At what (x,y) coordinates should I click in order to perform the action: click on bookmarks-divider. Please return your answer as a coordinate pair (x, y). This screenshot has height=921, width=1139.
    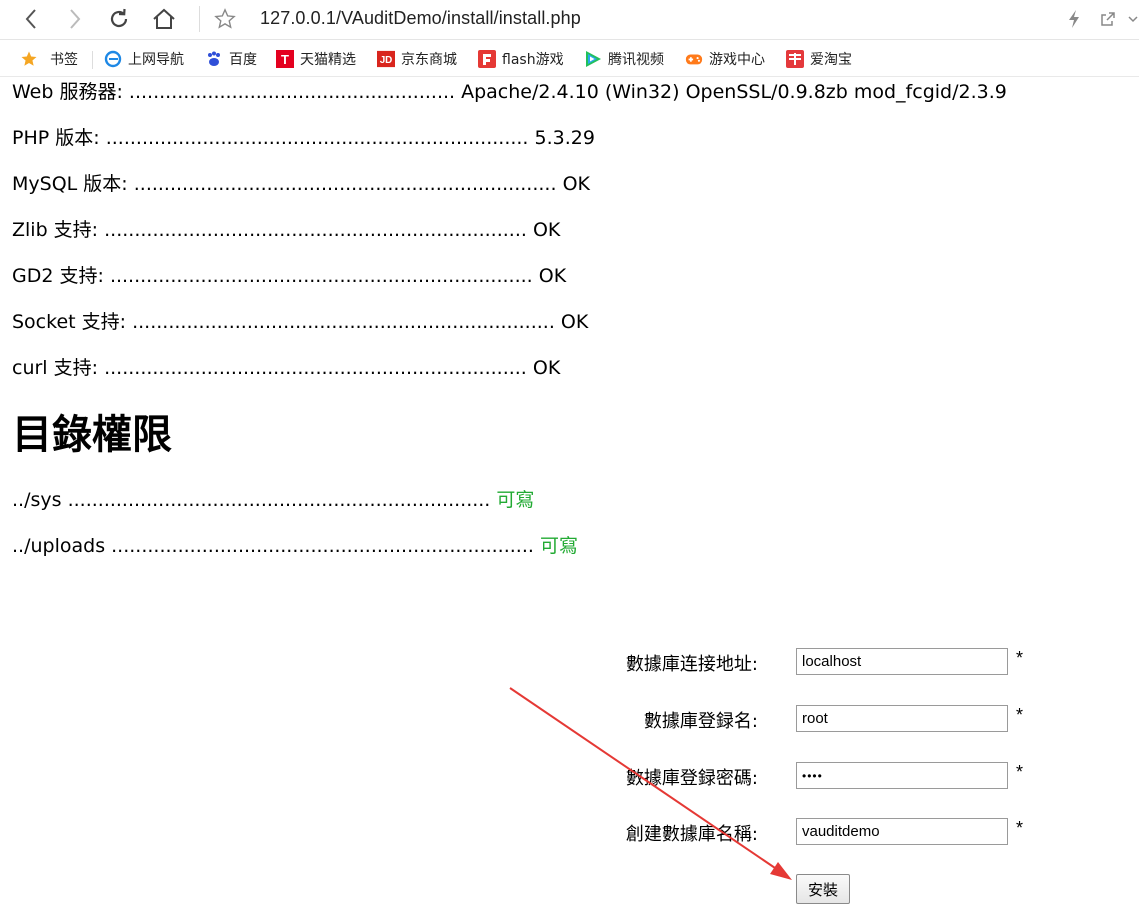
    Looking at the image, I should click on (92, 60).